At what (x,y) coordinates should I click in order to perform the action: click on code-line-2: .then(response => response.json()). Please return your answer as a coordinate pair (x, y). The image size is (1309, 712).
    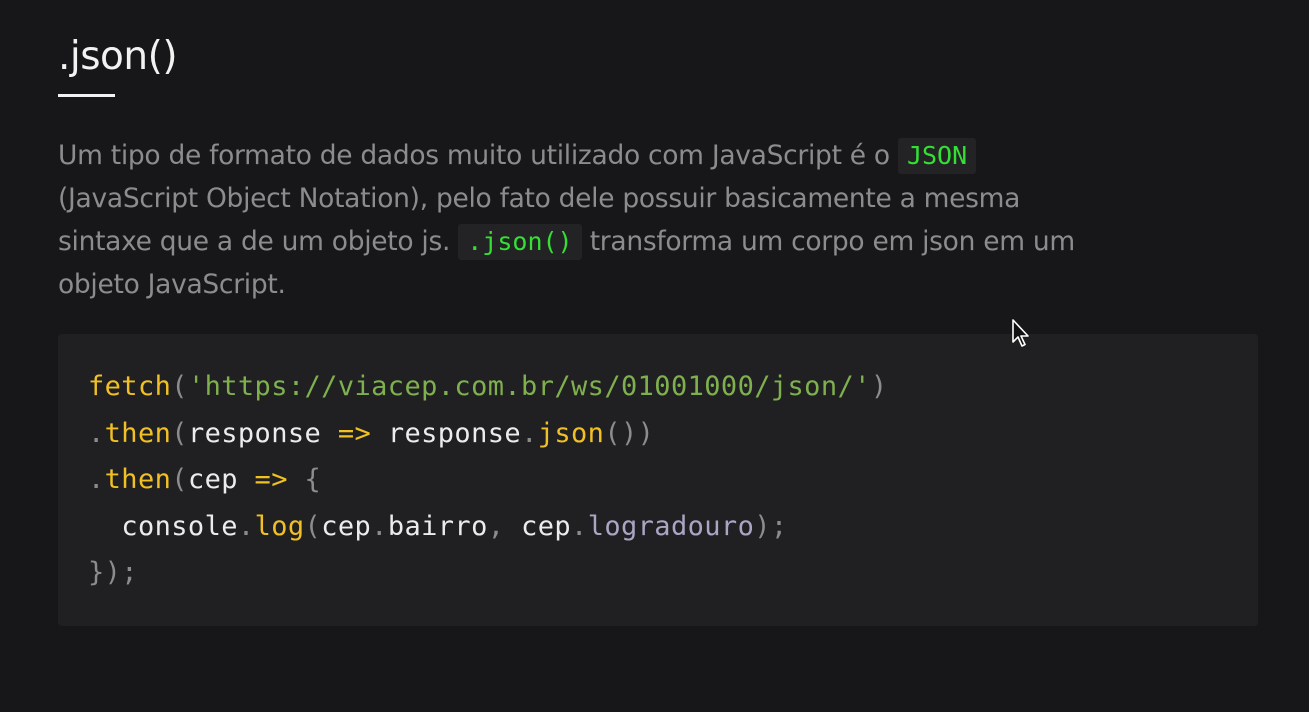
    Looking at the image, I should click on (487, 434).